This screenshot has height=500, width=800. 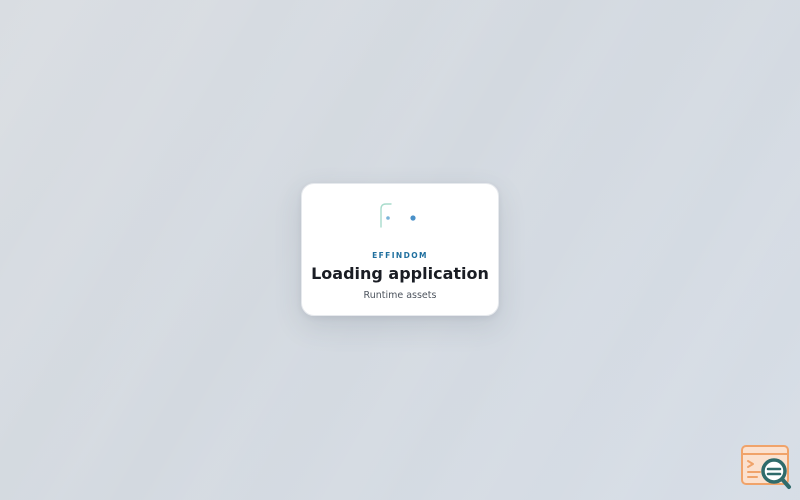 I want to click on brand-label: EFFINDOM, so click(x=400, y=255).